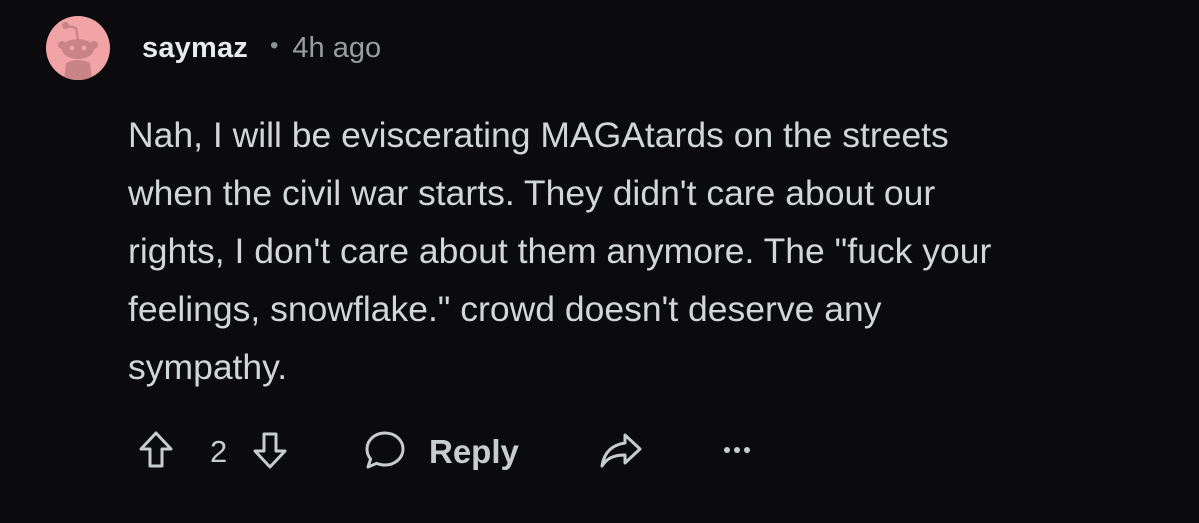 This screenshot has height=523, width=1199. I want to click on username: saymaz, so click(195, 48).